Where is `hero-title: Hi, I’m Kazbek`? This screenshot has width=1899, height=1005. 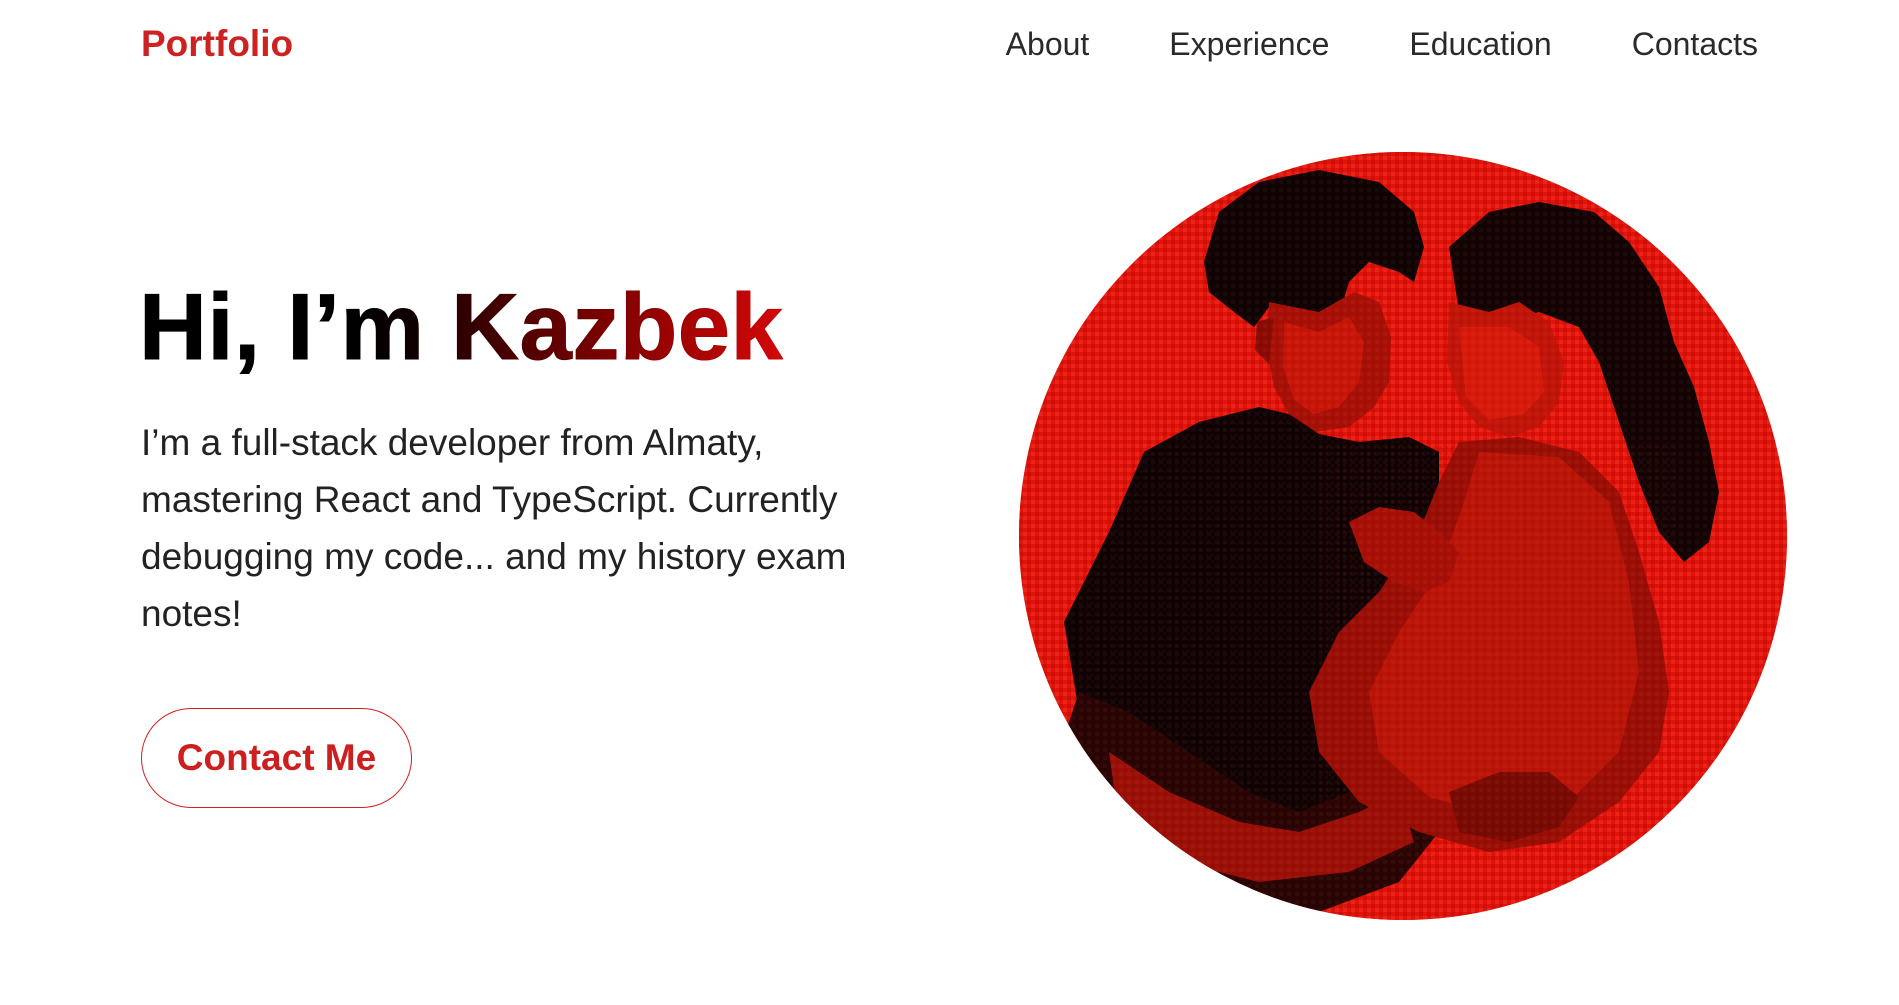 hero-title: Hi, I’m Kazbek is located at coordinates (461, 327).